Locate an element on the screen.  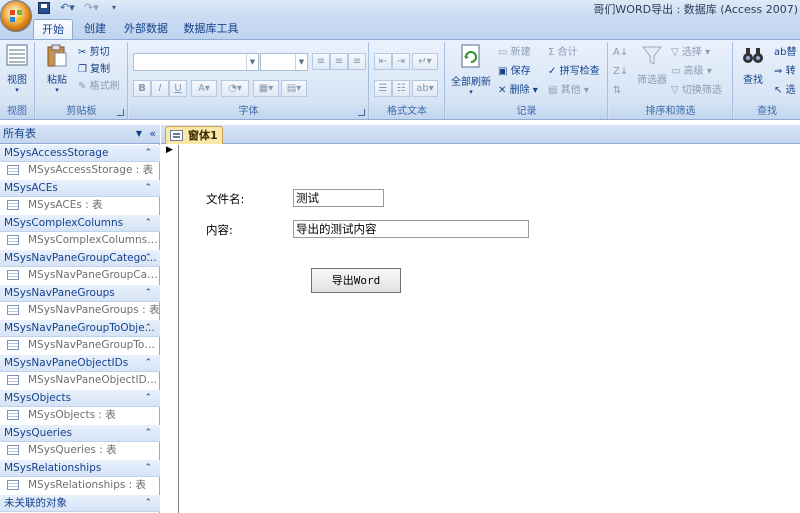
spelling-button: ✓ 拼写检查 is located at coordinates (574, 72).